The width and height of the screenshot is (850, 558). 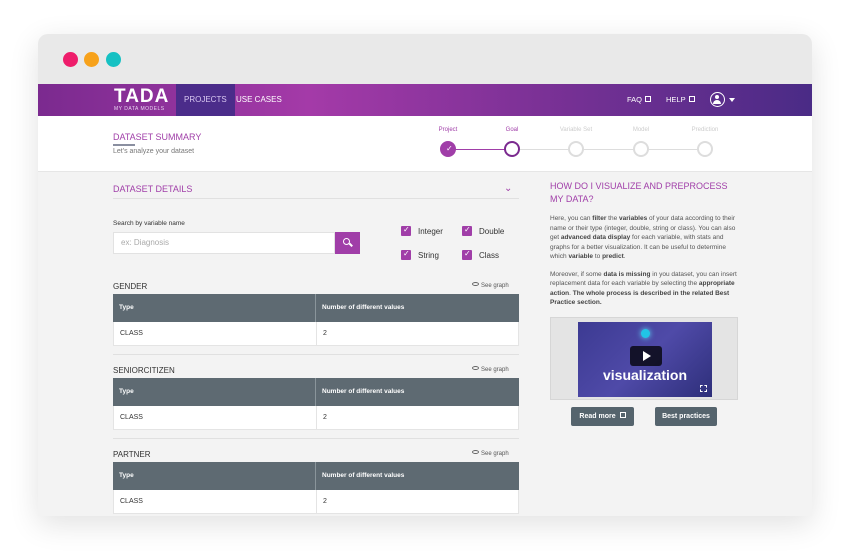 I want to click on step-prediction, so click(x=705, y=149).